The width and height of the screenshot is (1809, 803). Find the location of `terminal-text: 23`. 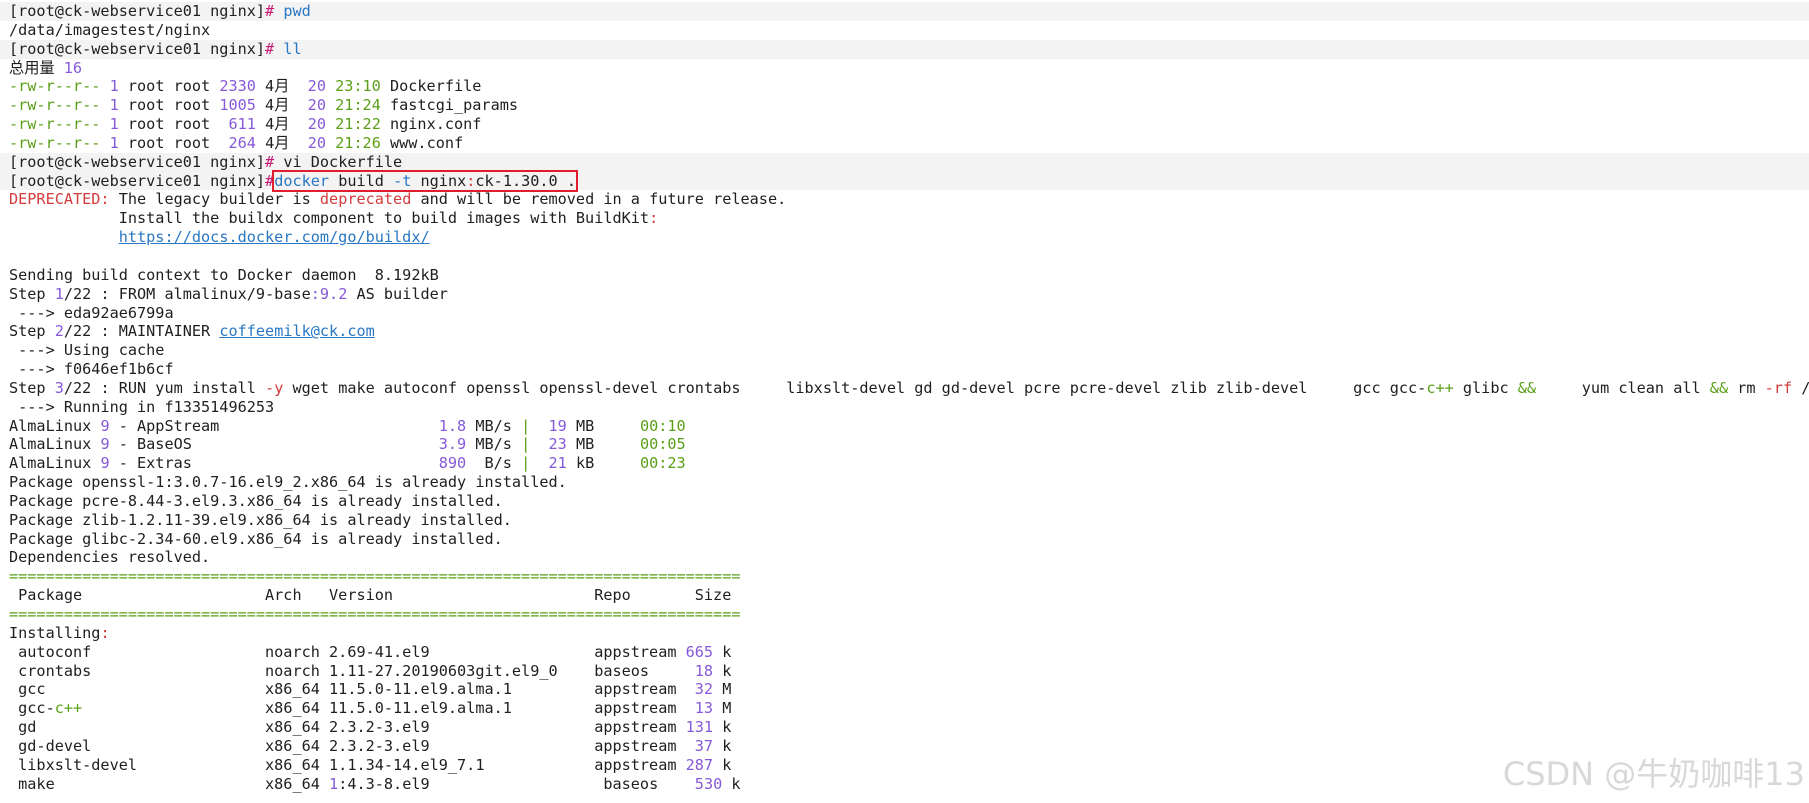

terminal-text: 23 is located at coordinates (557, 444).